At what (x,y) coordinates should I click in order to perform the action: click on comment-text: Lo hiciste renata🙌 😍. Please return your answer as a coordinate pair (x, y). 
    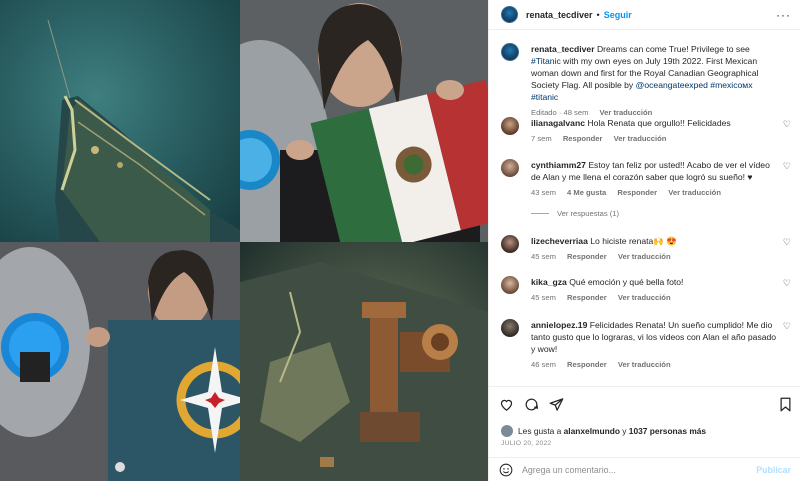
    Looking at the image, I should click on (634, 241).